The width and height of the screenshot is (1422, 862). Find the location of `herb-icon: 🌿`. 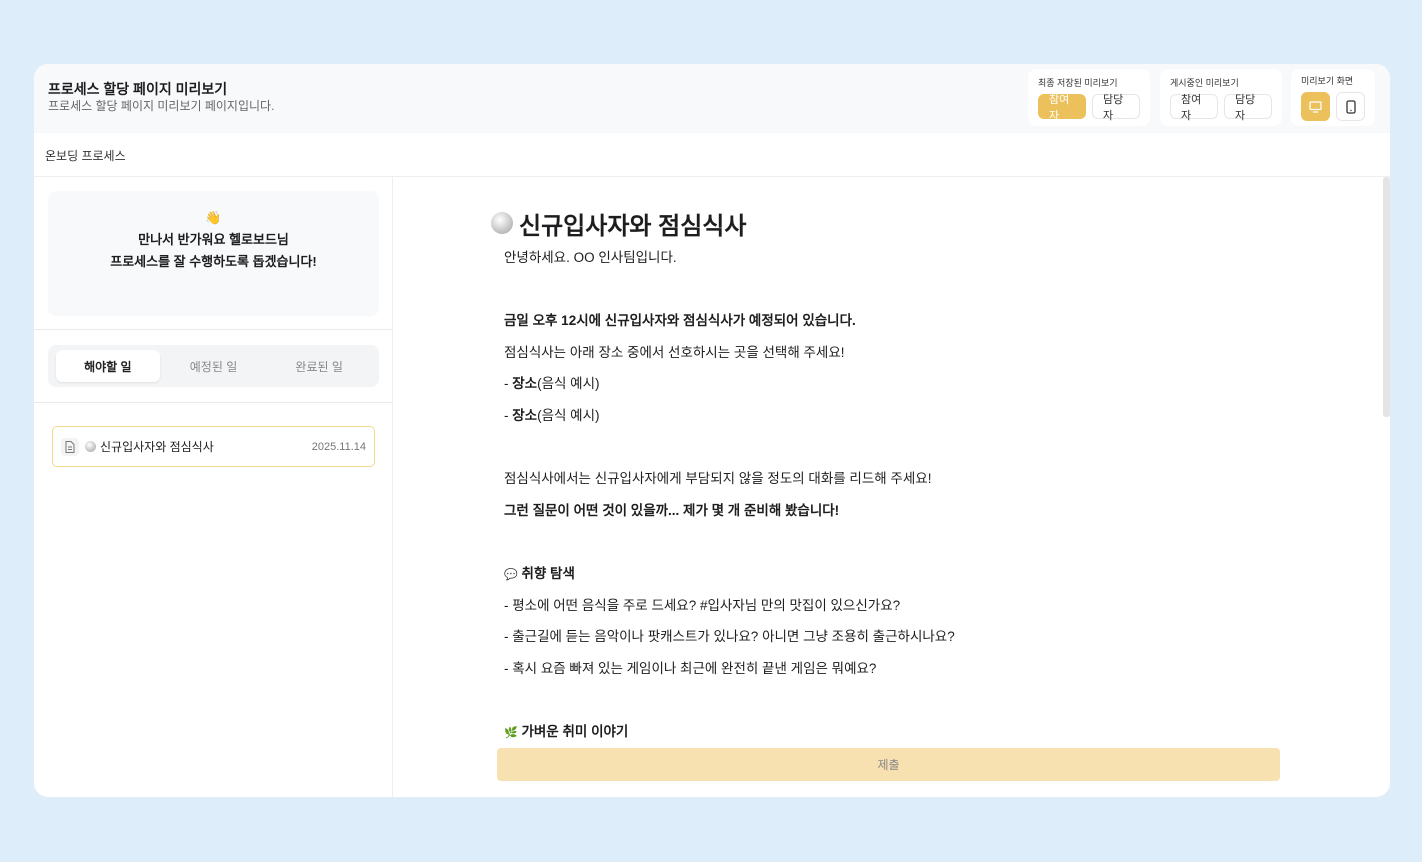

herb-icon: 🌿 is located at coordinates (511, 732).